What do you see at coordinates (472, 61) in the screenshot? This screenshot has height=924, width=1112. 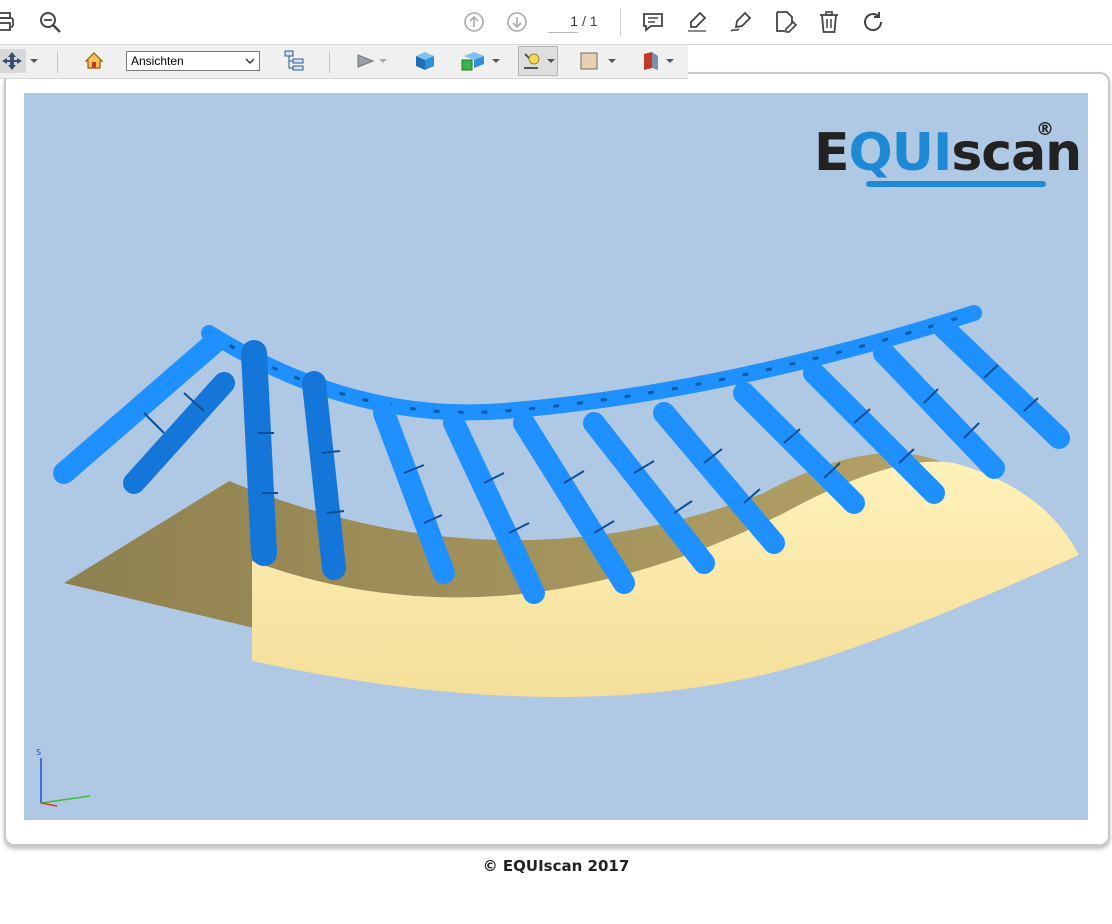 I see `render-mode-icon` at bounding box center [472, 61].